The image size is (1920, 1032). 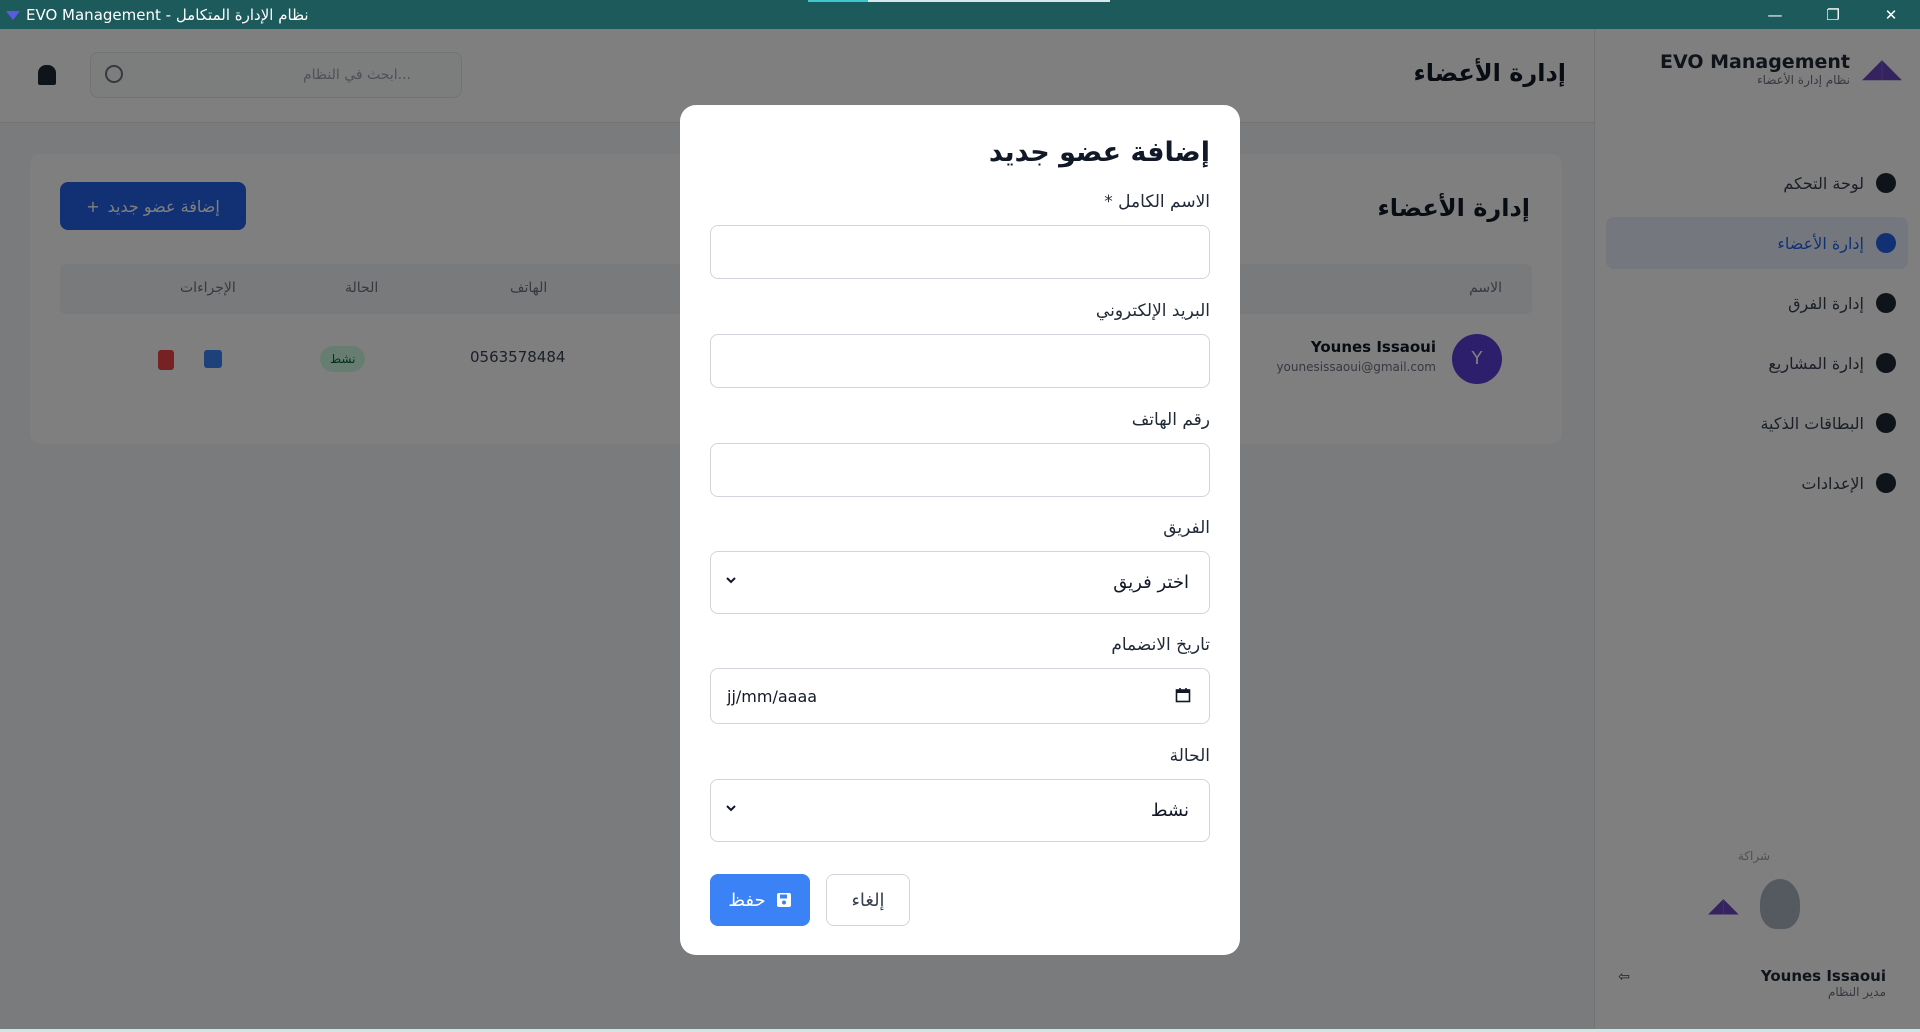 I want to click on full-name-label: الاسم الكامل *, so click(x=1157, y=202).